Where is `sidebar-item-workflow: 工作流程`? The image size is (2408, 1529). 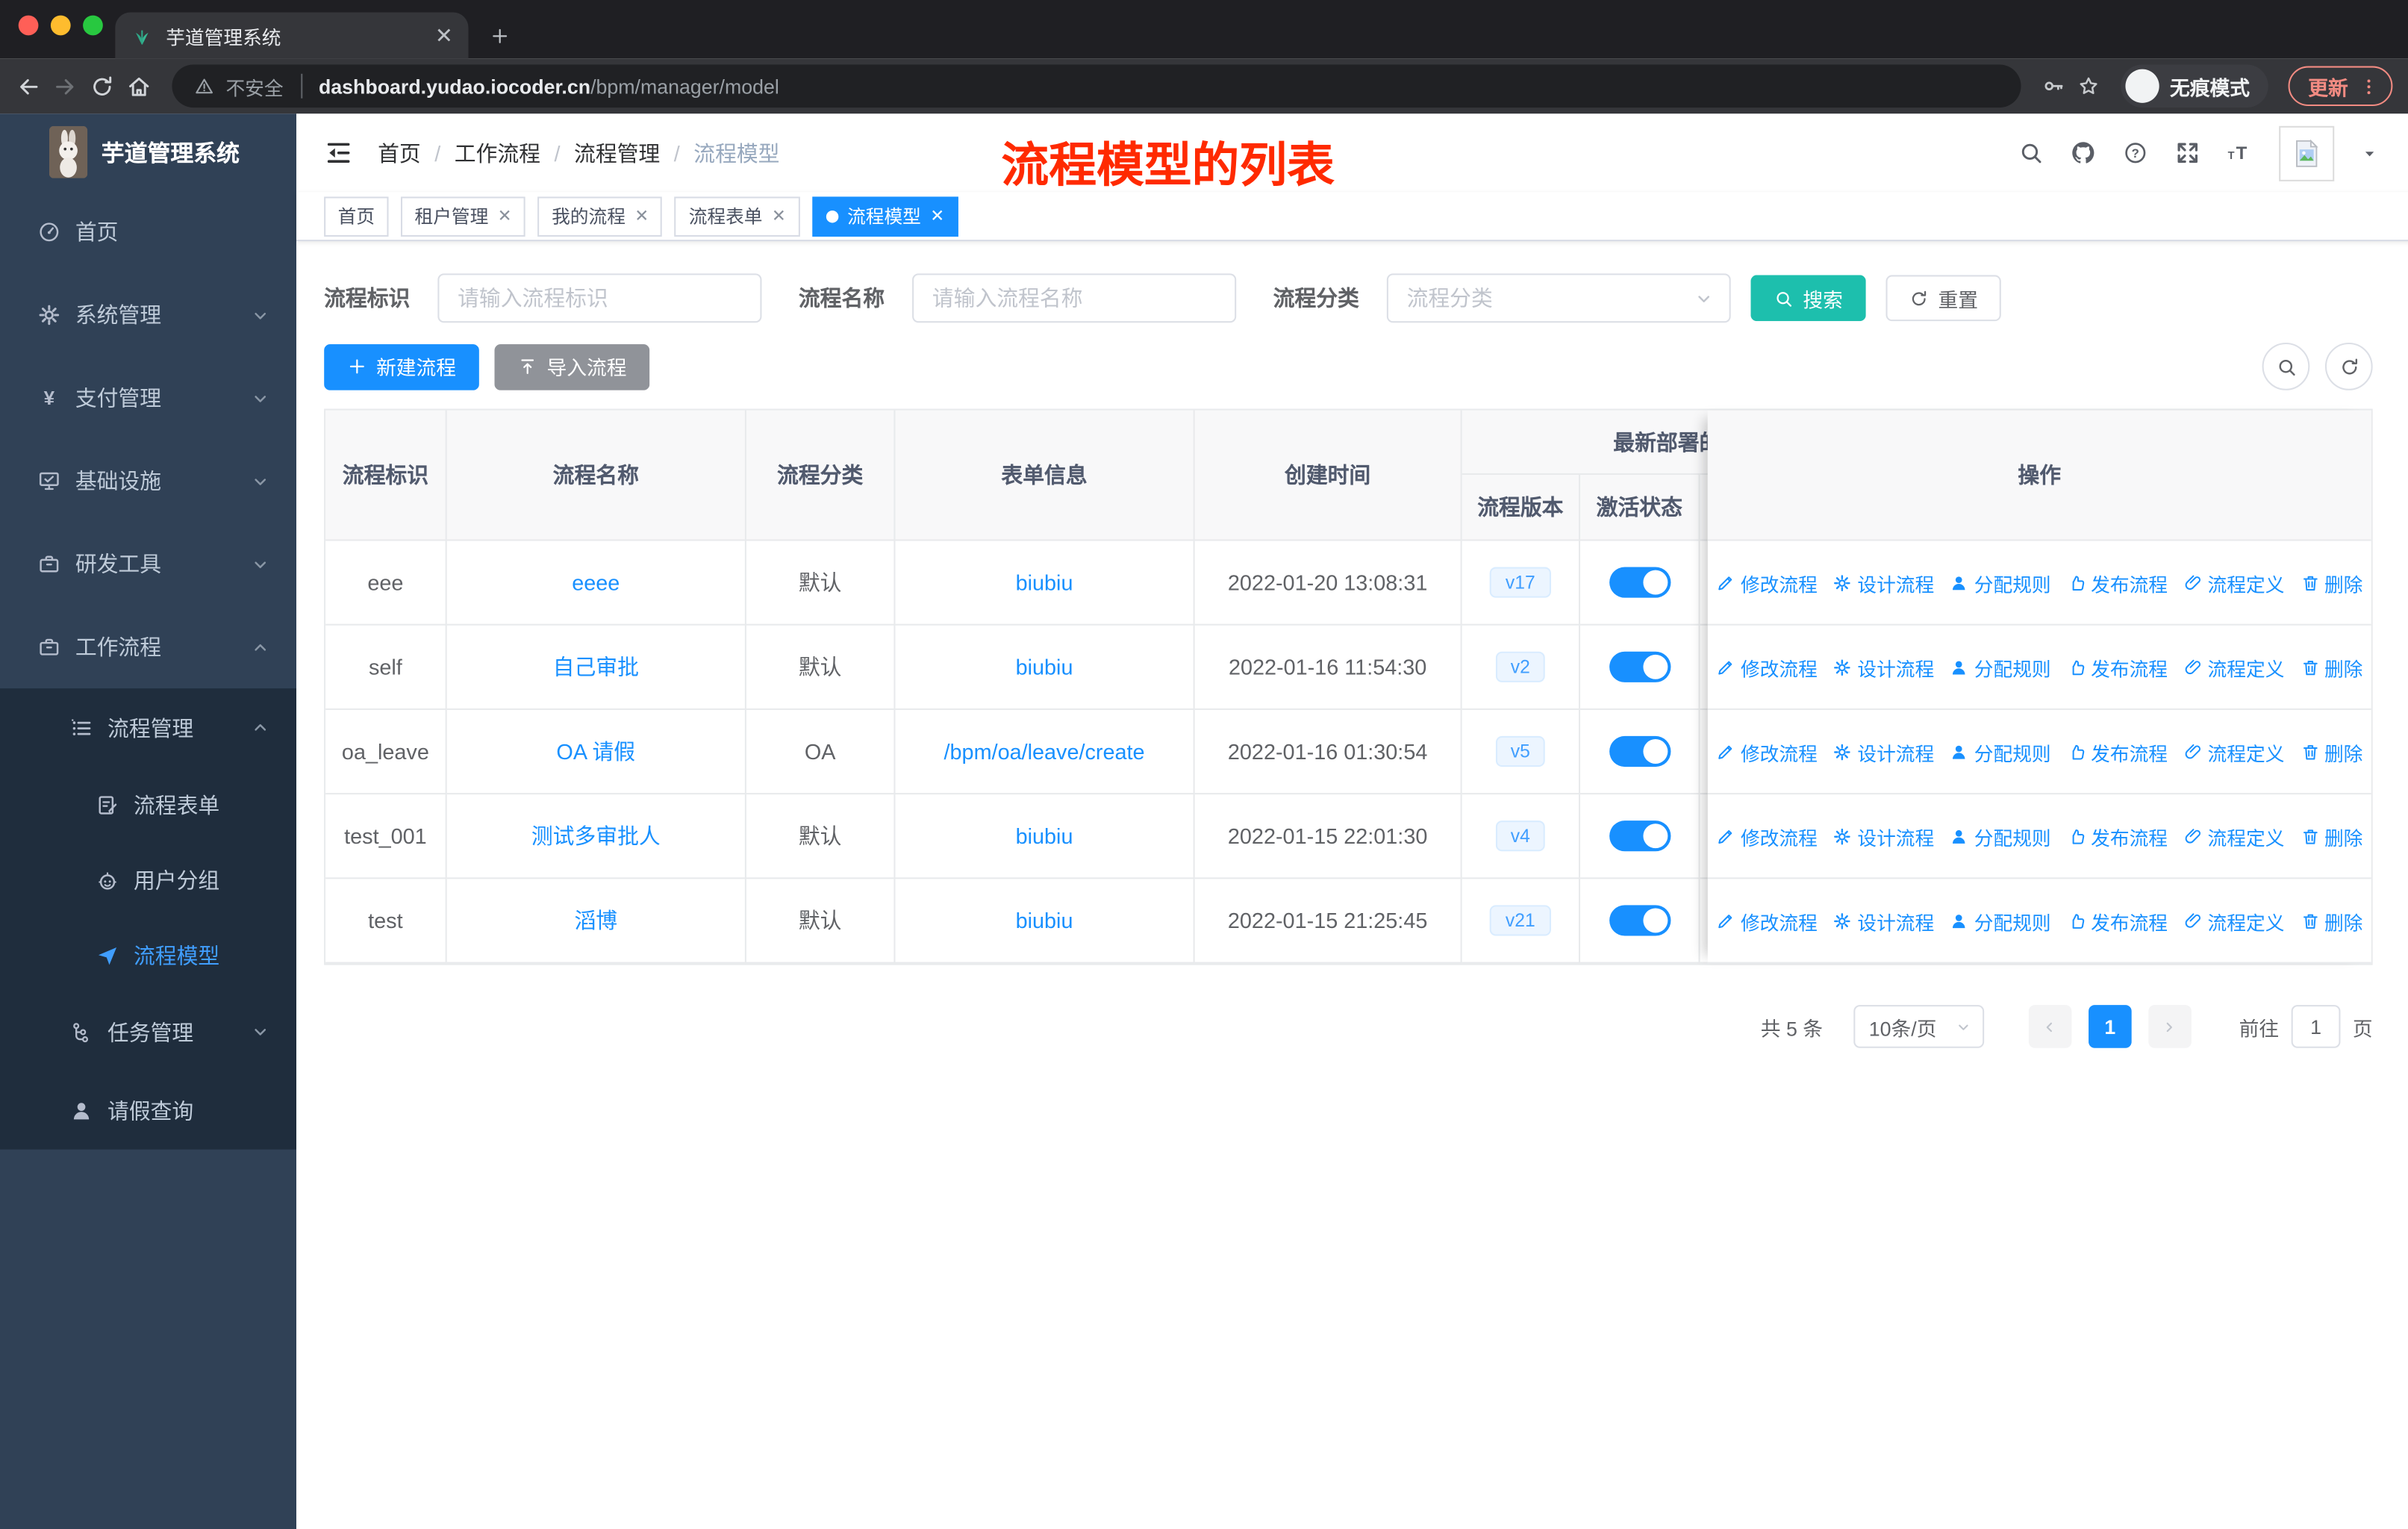
sidebar-item-workflow: 工作流程 is located at coordinates (148, 646).